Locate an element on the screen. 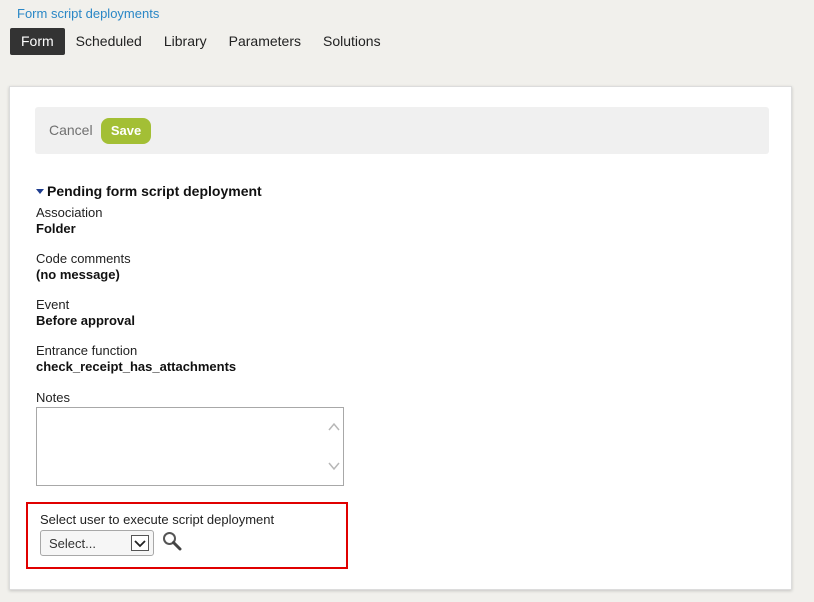 This screenshot has width=814, height=602. field-label: Entrance function is located at coordinates (87, 350).